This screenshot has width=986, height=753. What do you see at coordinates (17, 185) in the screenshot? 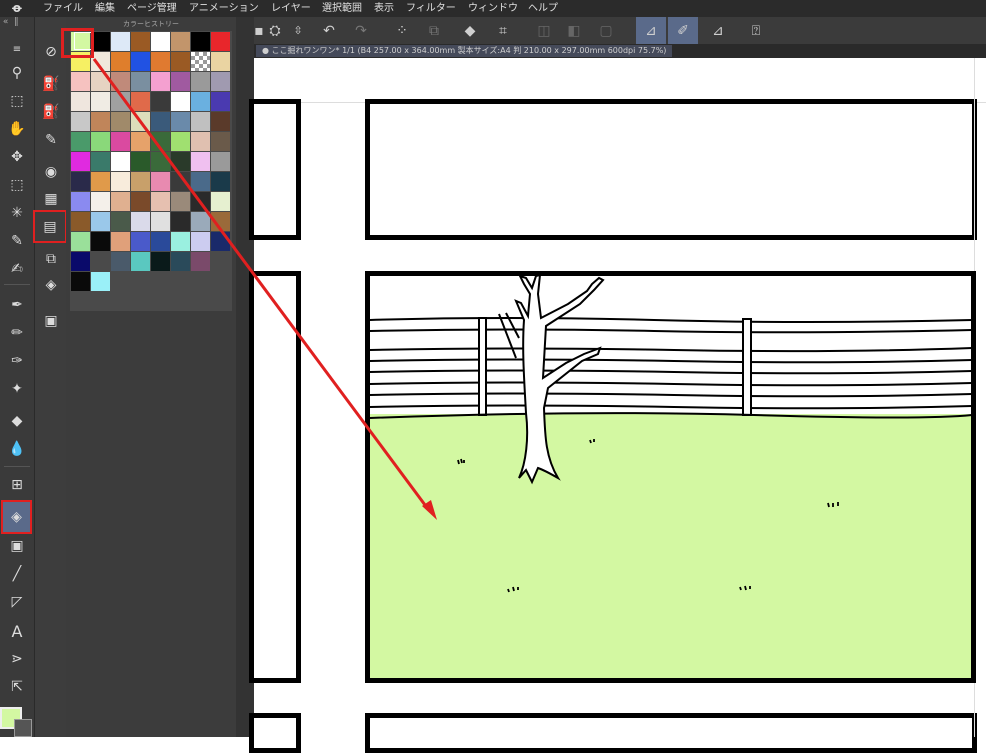
I see `selection-icon: ⬚` at bounding box center [17, 185].